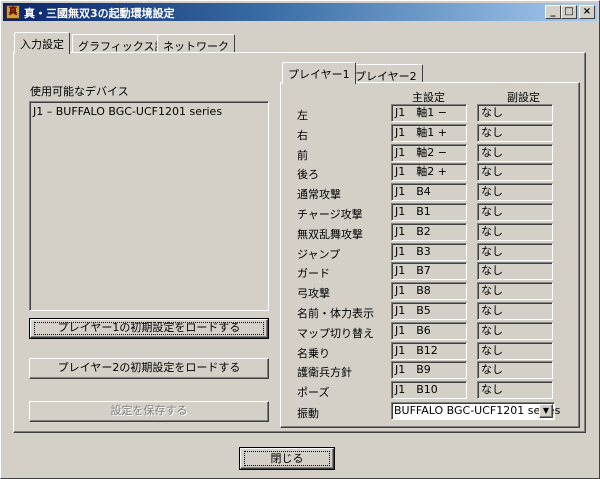 Image resolution: width=600 pixels, height=479 pixels. What do you see at coordinates (429, 252) in the screenshot?
I see `main-binding-field: J1 B3` at bounding box center [429, 252].